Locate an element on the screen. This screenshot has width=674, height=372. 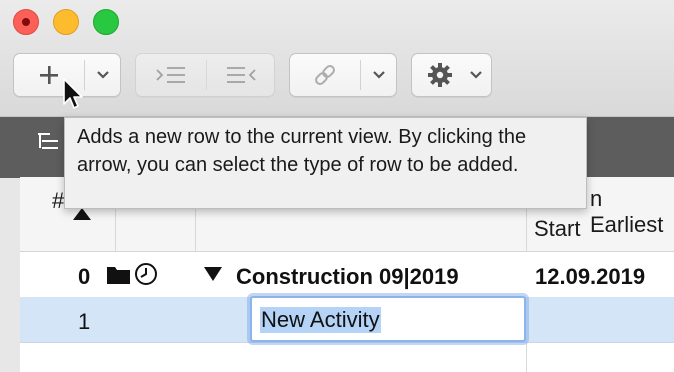
link-button is located at coordinates (325, 75).